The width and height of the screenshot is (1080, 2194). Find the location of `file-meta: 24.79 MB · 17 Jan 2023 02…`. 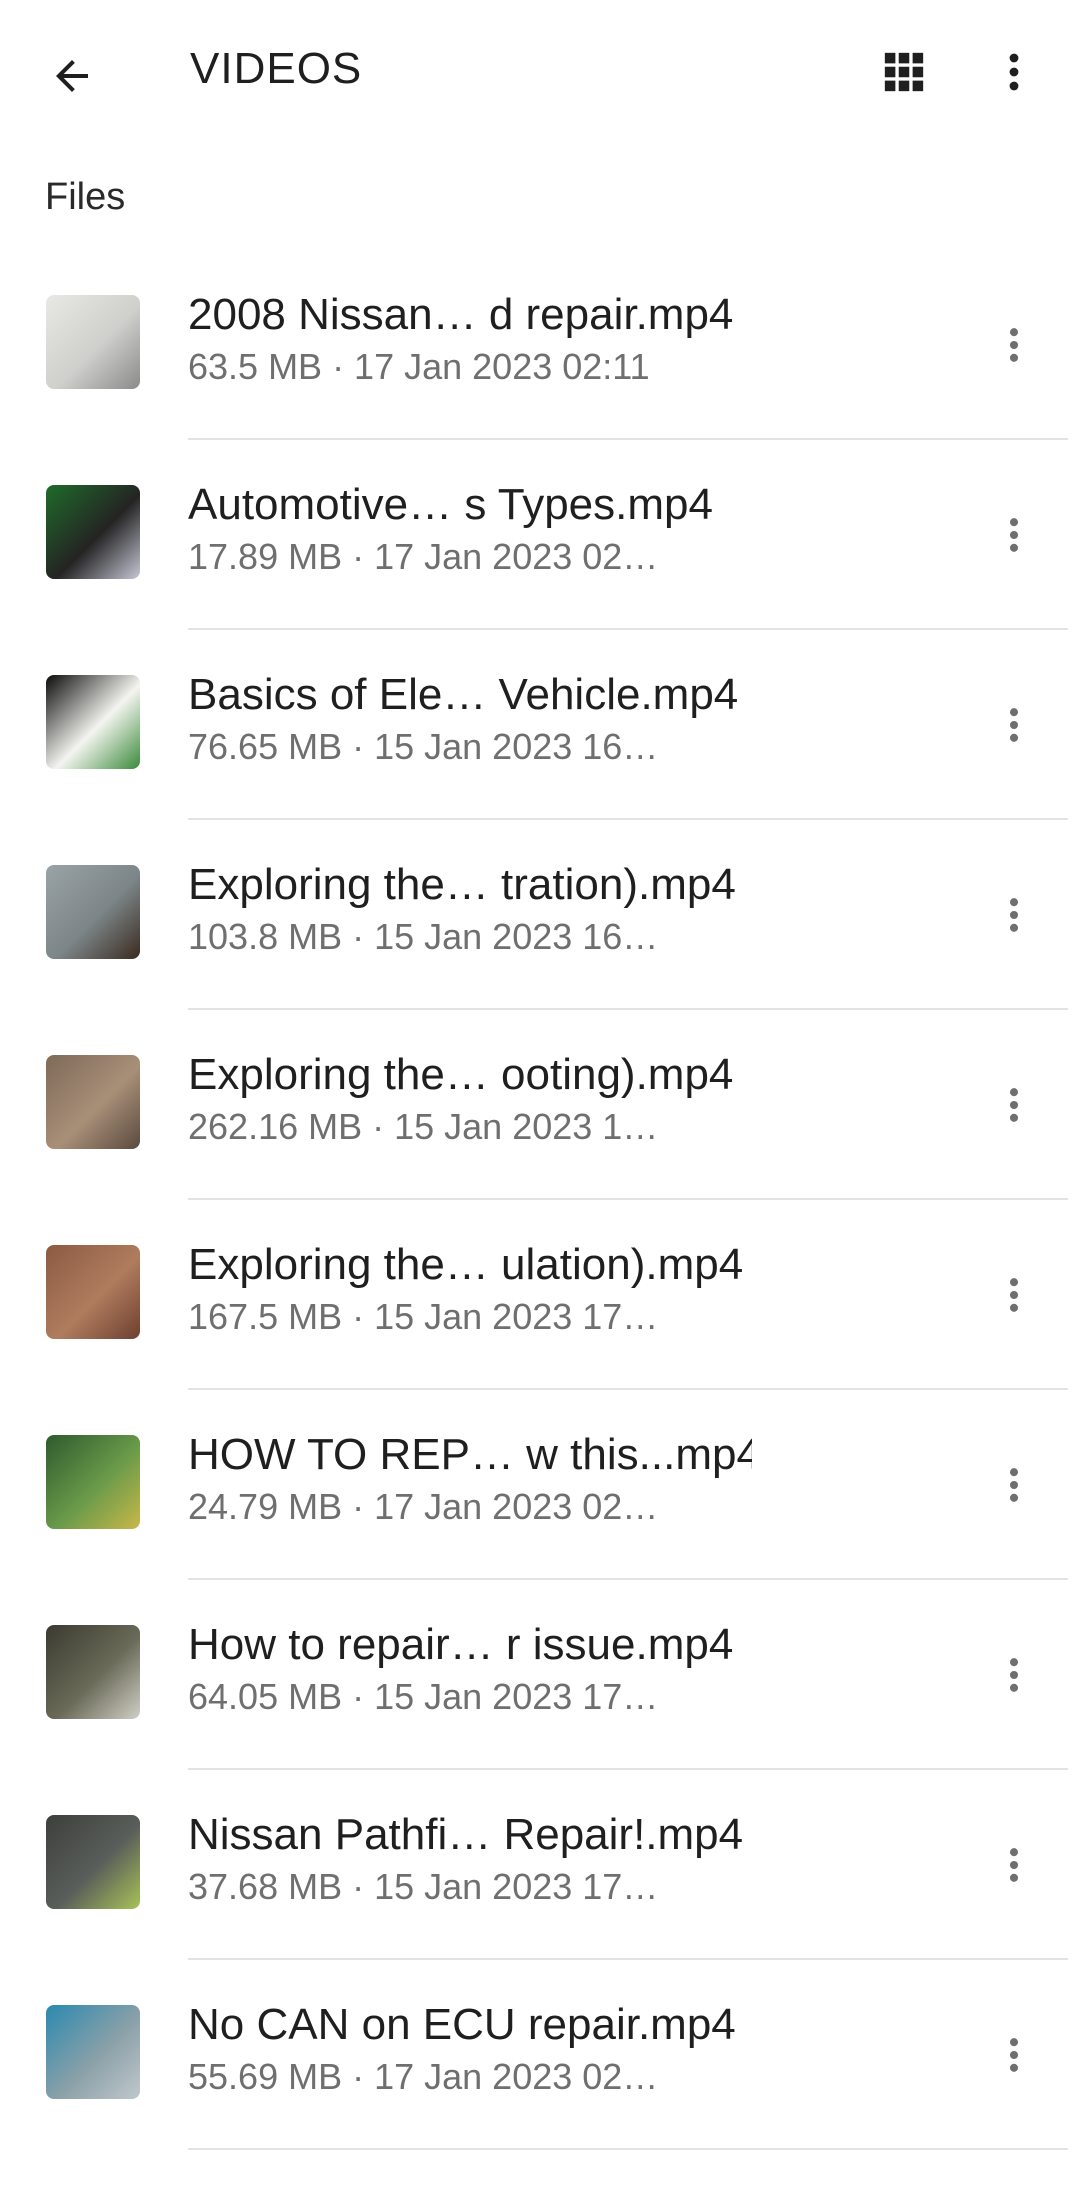

file-meta: 24.79 MB · 17 Jan 2023 02… is located at coordinates (423, 1506).